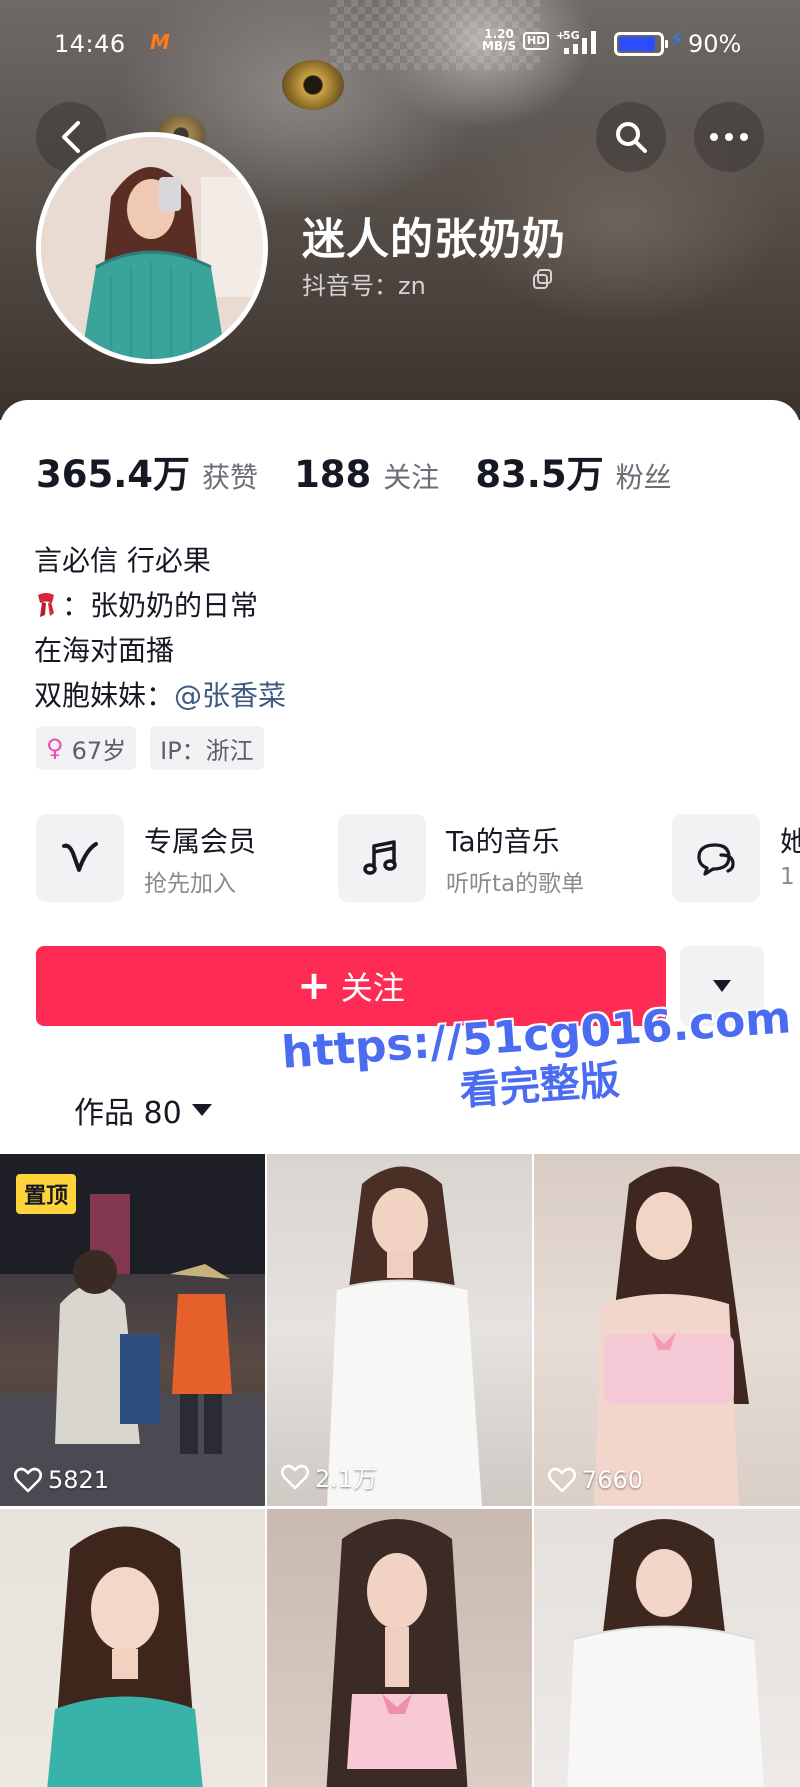 This screenshot has width=800, height=1787. I want to click on battery-percent: 90%, so click(715, 44).